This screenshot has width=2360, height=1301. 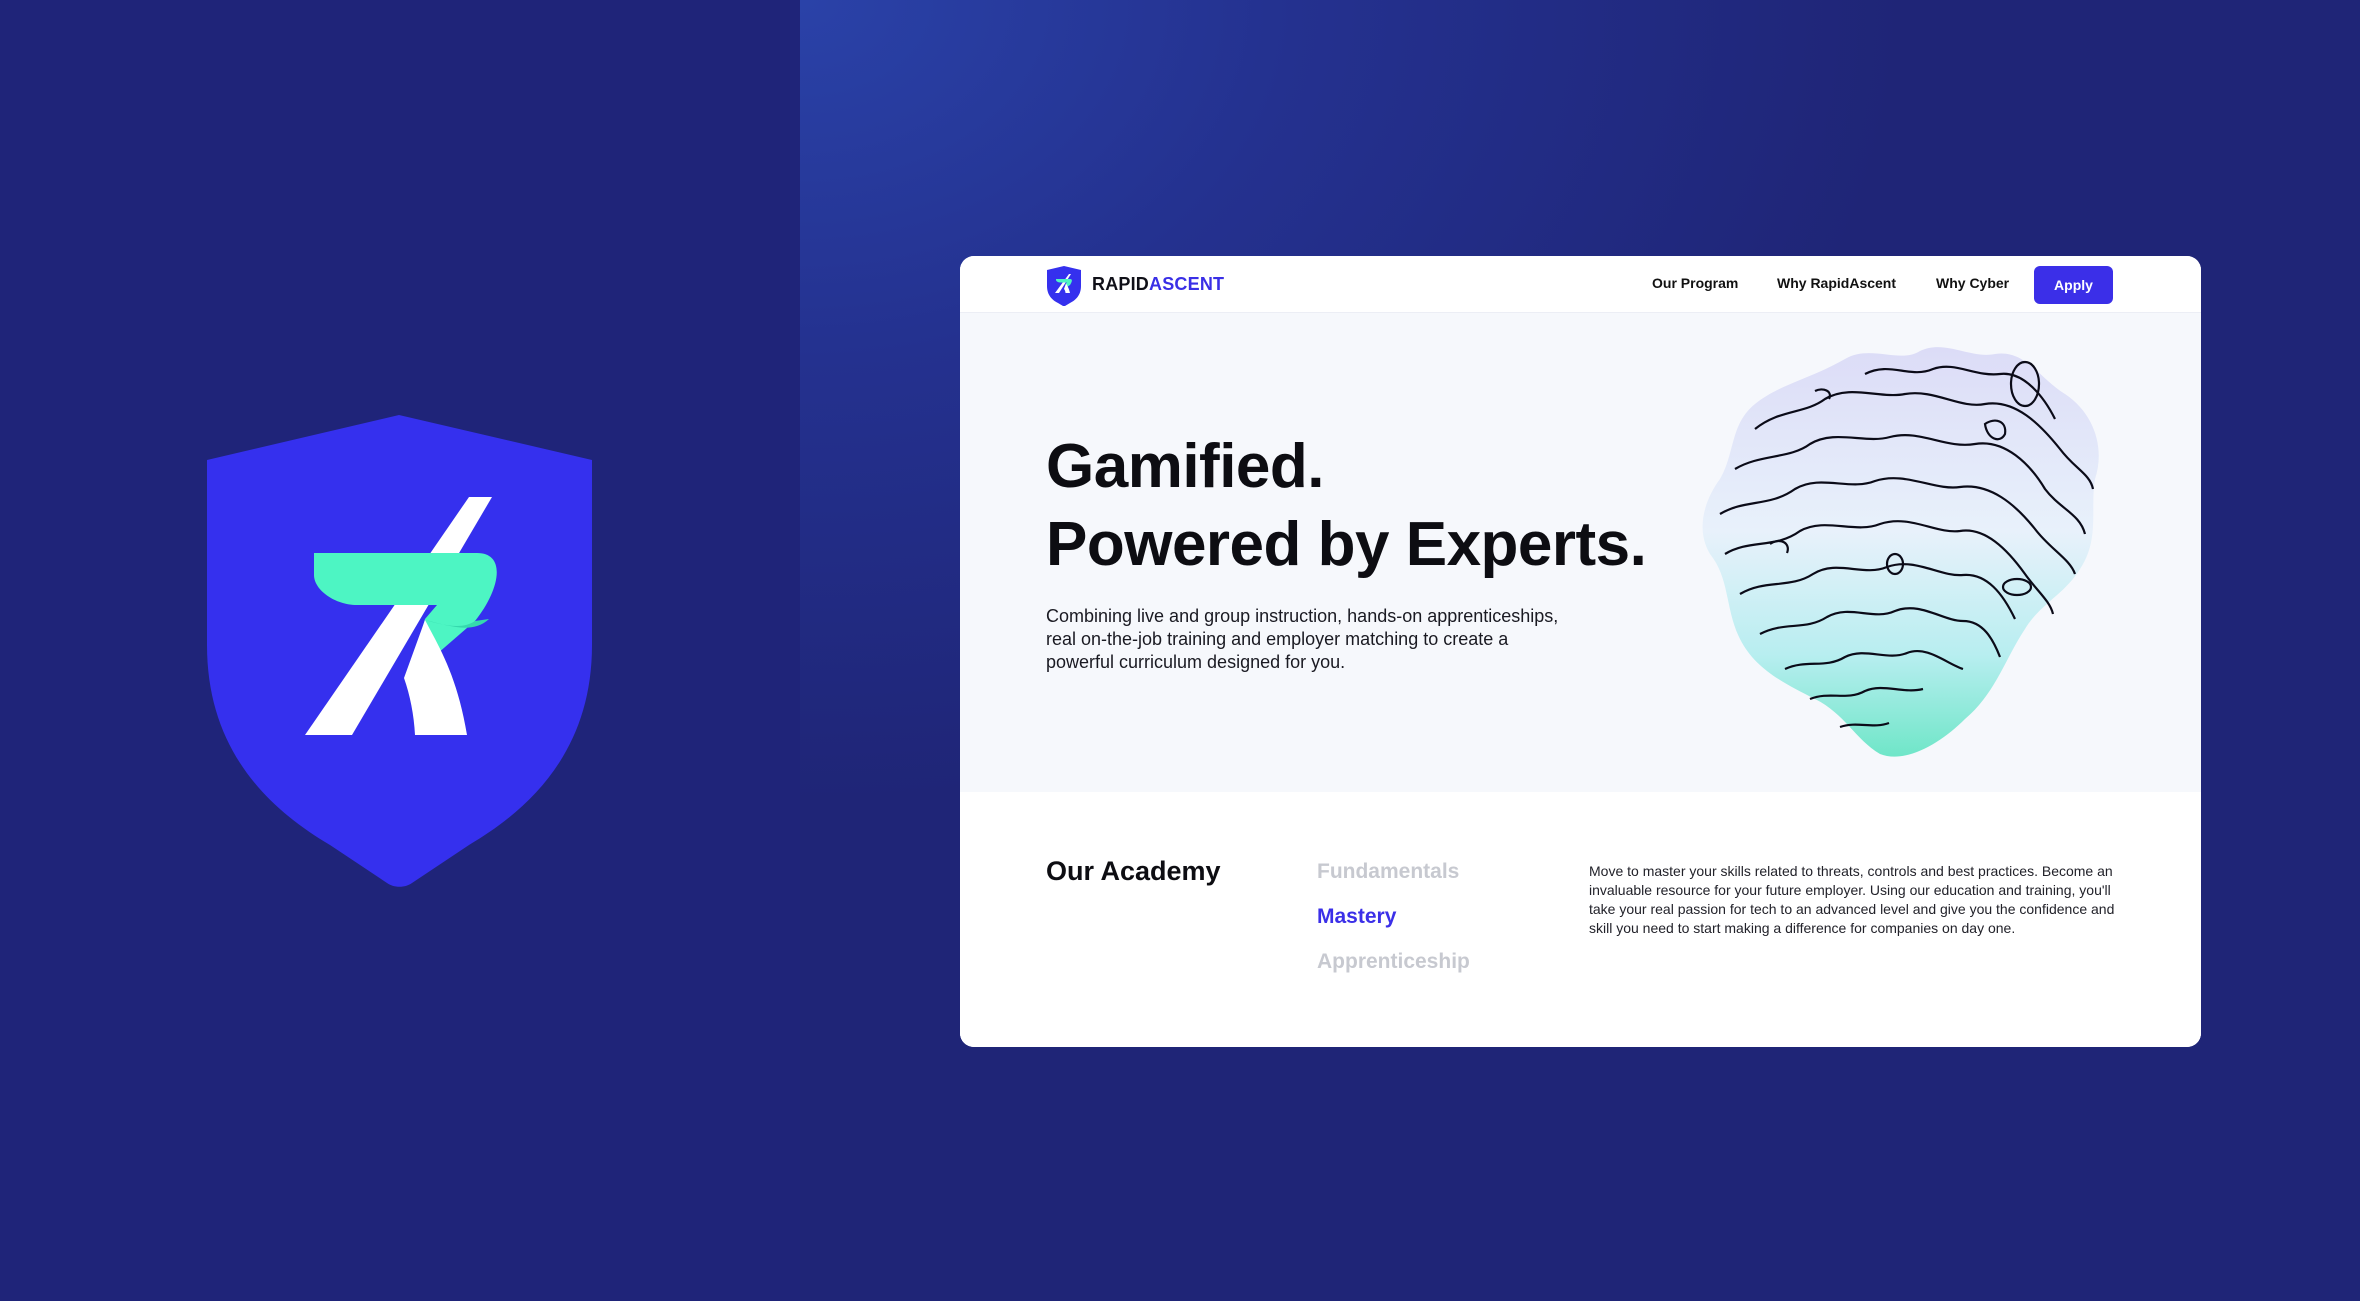 I want to click on rapidascent-shield-logo-icon, so click(x=399, y=651).